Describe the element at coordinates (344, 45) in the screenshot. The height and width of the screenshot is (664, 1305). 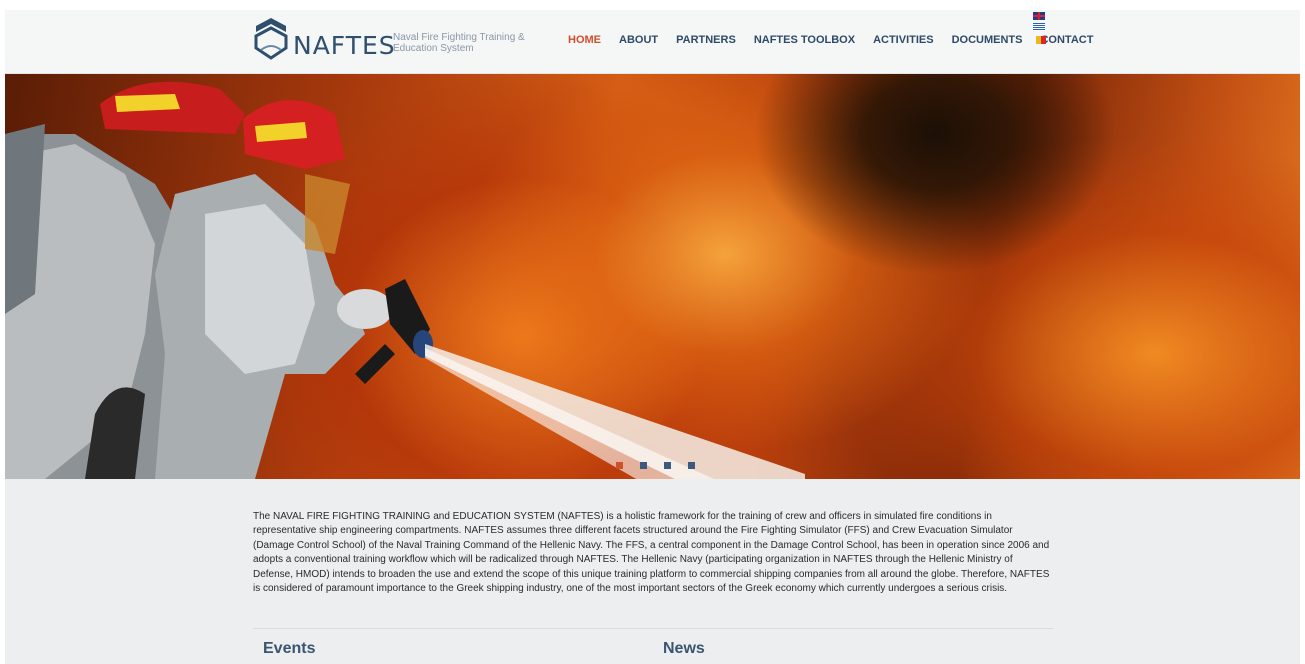
I see `logo-text: NAFTES` at that location.